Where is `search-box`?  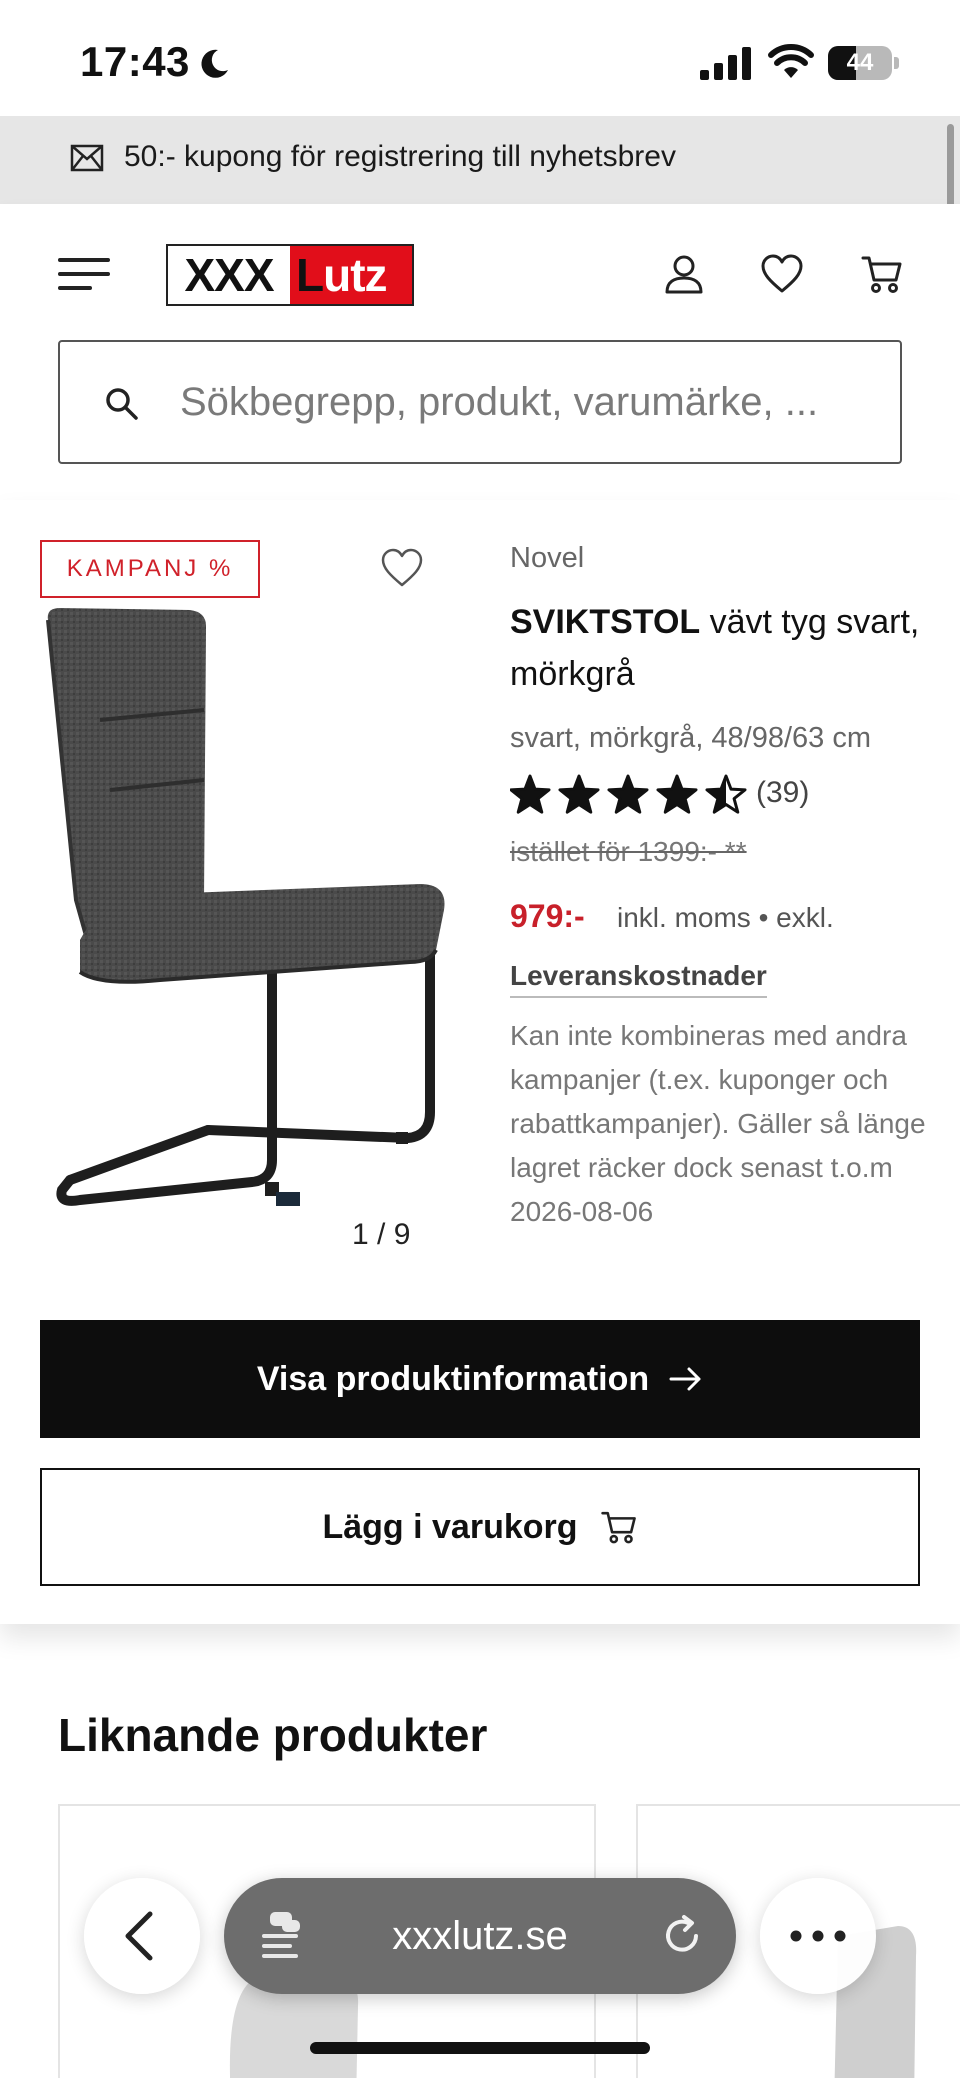
search-box is located at coordinates (480, 402).